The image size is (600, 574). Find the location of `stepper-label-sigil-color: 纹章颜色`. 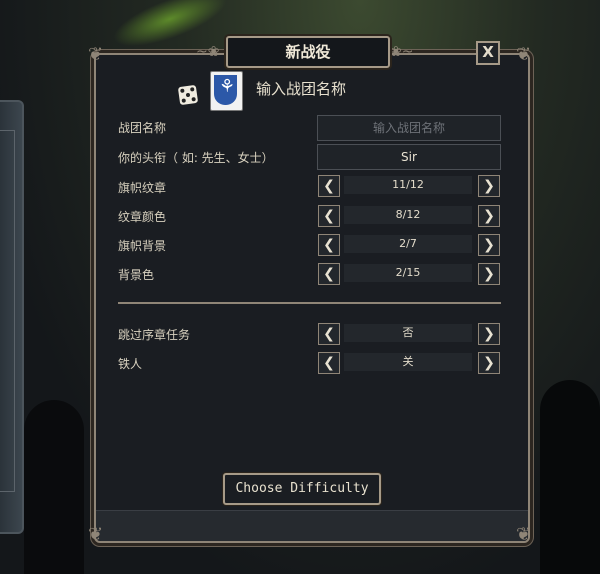

stepper-label-sigil-color: 纹章颜色 is located at coordinates (142, 217).